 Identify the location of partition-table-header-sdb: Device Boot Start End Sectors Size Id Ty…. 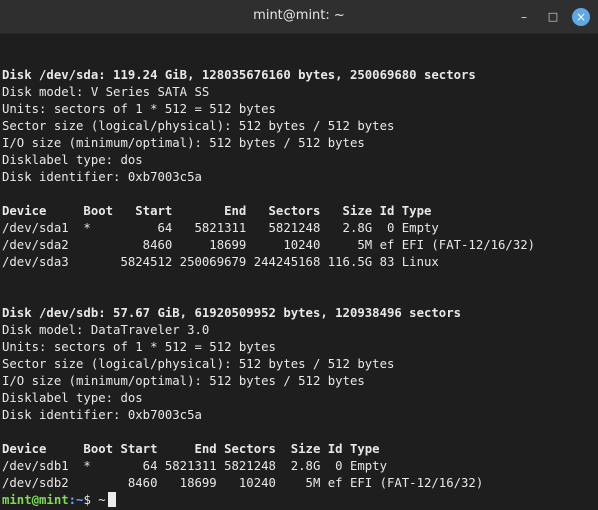
(191, 449).